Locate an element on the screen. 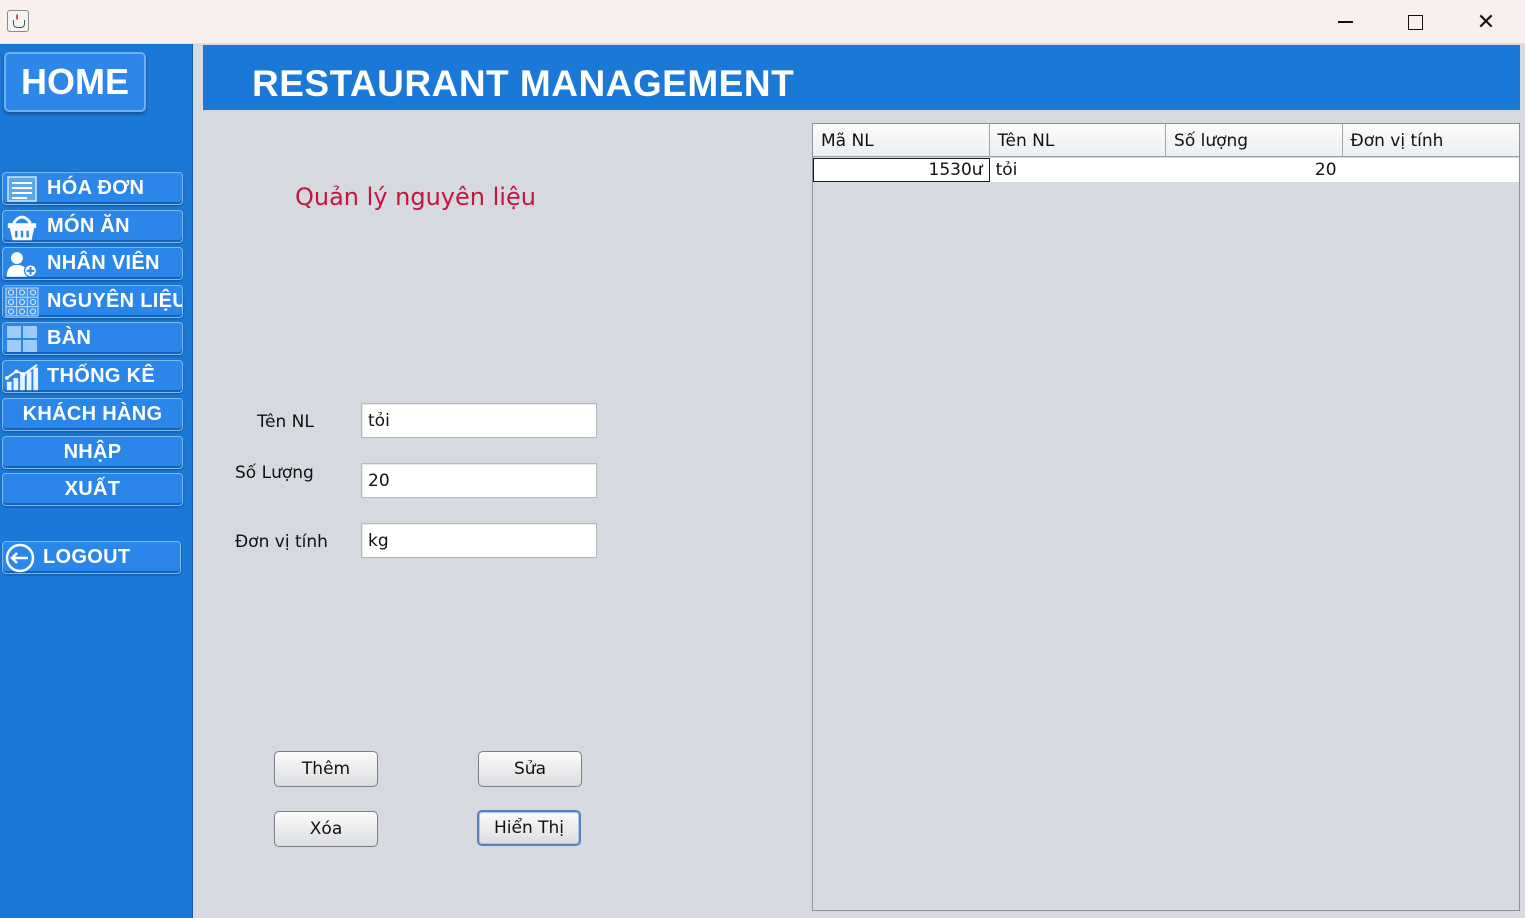 Image resolution: width=1525 pixels, height=918 pixels. column-header-quantity: Số lượng is located at coordinates (1254, 140).